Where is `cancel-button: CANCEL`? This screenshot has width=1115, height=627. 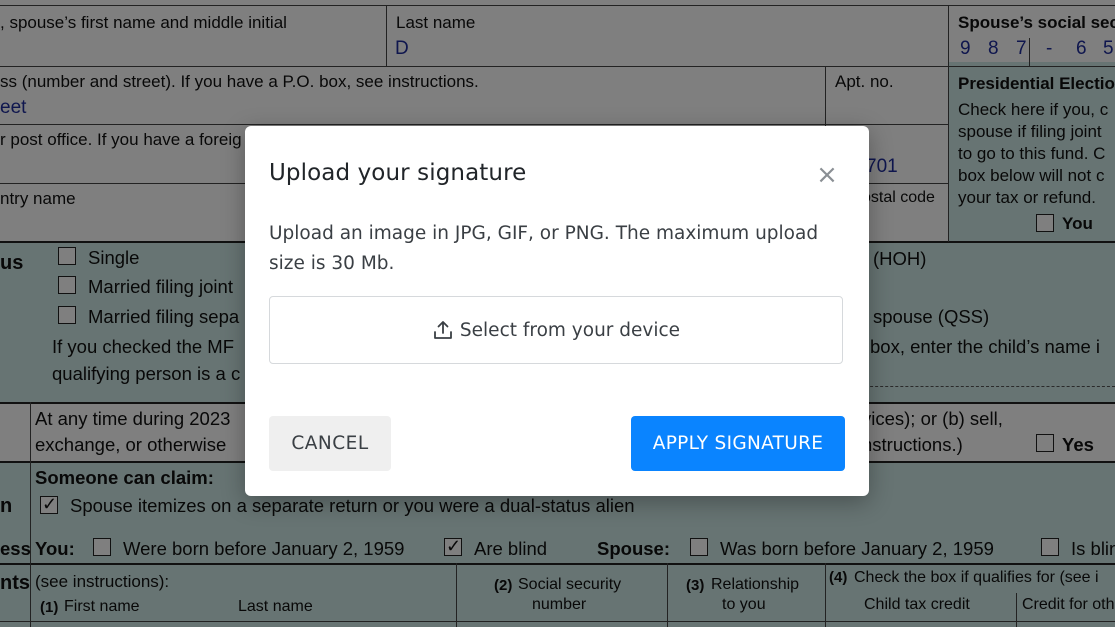 cancel-button: CANCEL is located at coordinates (330, 443).